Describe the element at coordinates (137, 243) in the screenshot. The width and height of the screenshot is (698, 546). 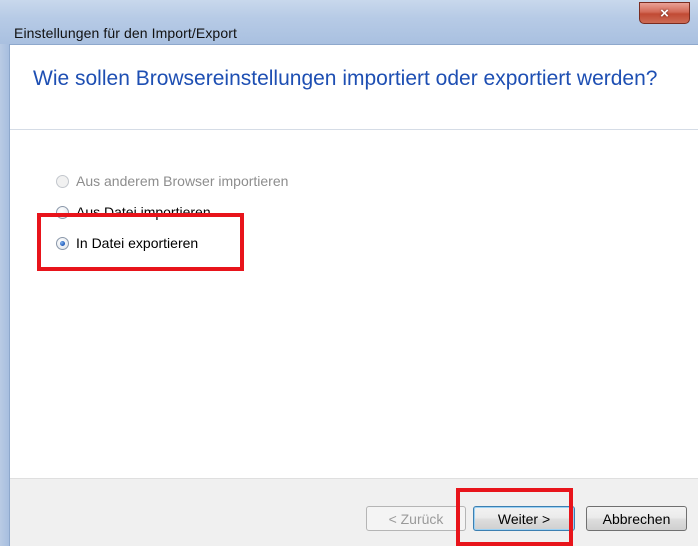
I see `option-label: In Datei exportieren` at that location.